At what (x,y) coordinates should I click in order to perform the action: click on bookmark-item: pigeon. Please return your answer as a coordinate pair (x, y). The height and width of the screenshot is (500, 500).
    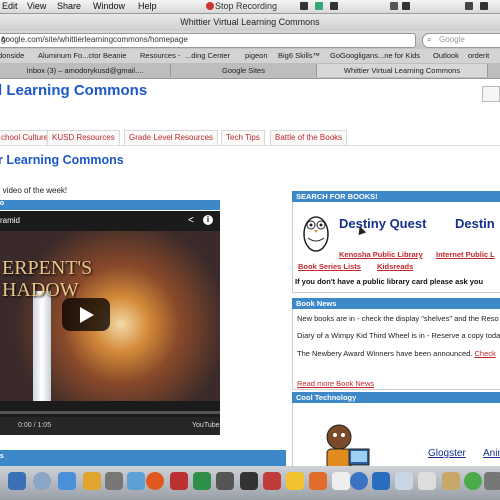
    Looking at the image, I should click on (256, 55).